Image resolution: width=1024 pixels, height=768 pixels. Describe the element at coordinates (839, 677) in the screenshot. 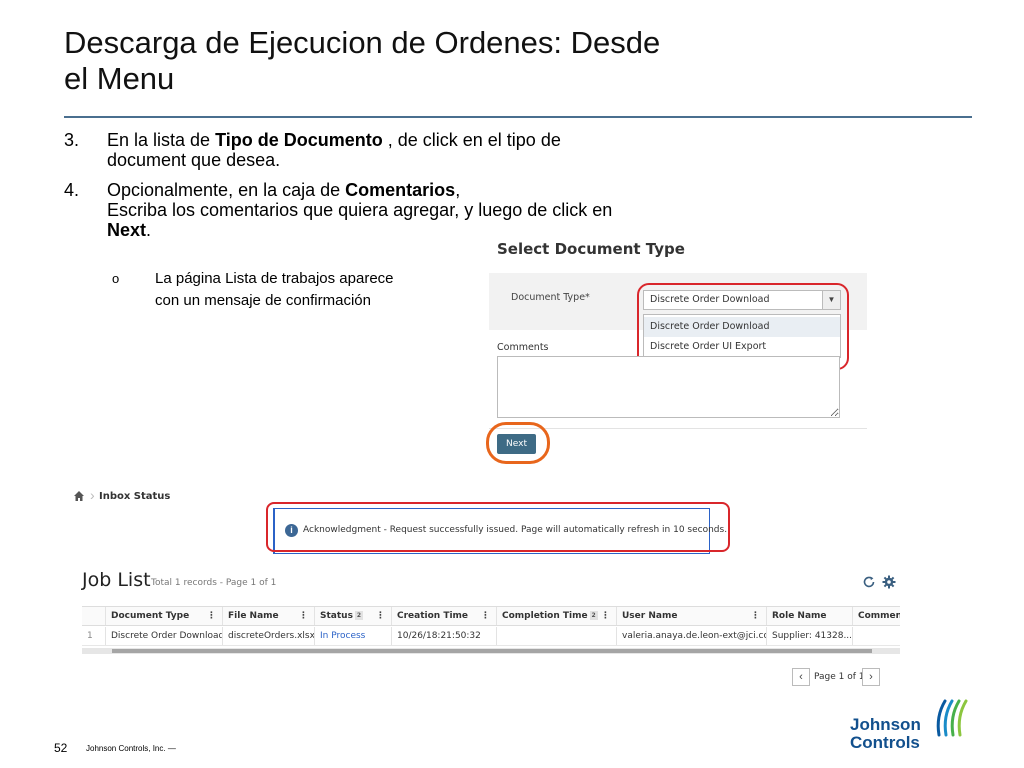

I see `pagination-label: Page 1 of 1` at that location.